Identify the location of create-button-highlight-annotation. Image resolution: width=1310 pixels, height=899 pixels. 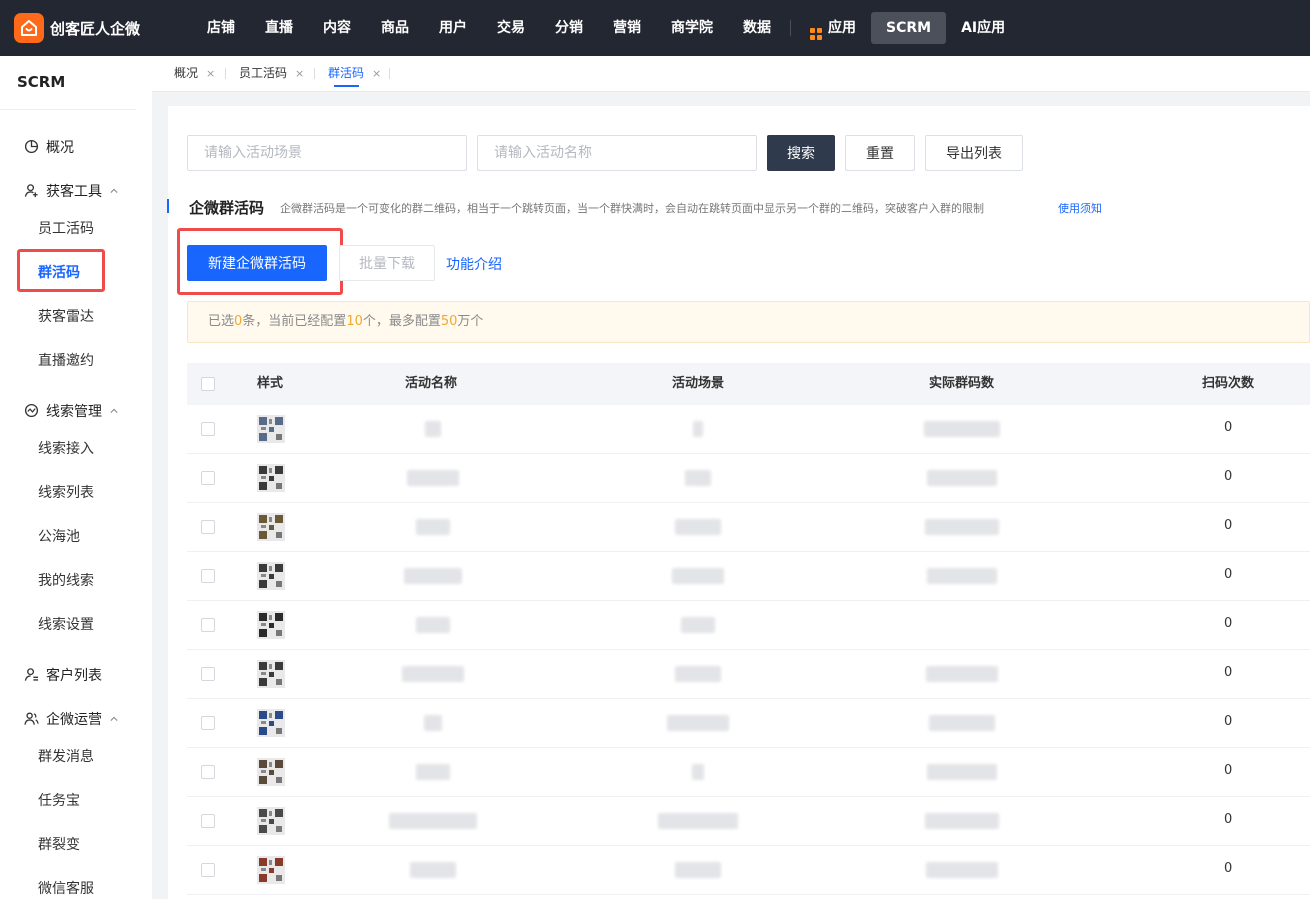
(260, 261).